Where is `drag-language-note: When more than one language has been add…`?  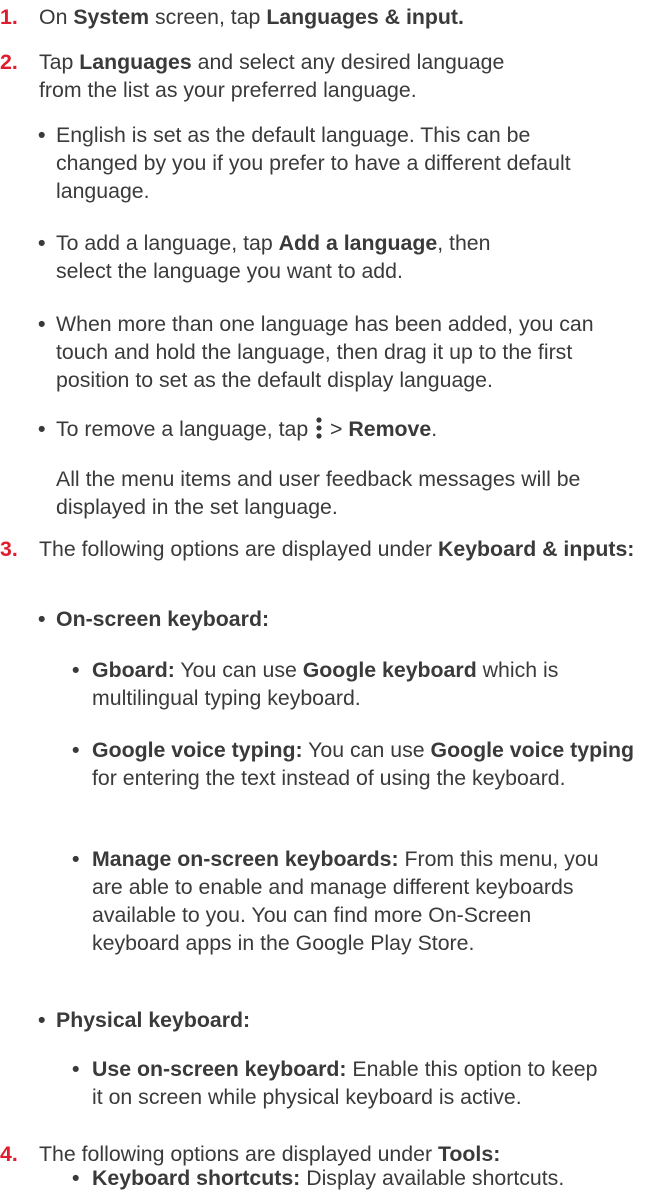
drag-language-note: When more than one language has been add… is located at coordinates (325, 352).